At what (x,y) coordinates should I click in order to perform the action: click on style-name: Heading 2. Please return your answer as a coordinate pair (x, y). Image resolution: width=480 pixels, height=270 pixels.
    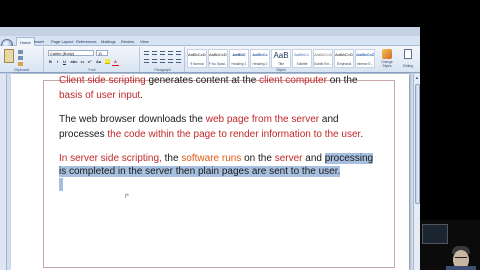
    Looking at the image, I should click on (260, 64).